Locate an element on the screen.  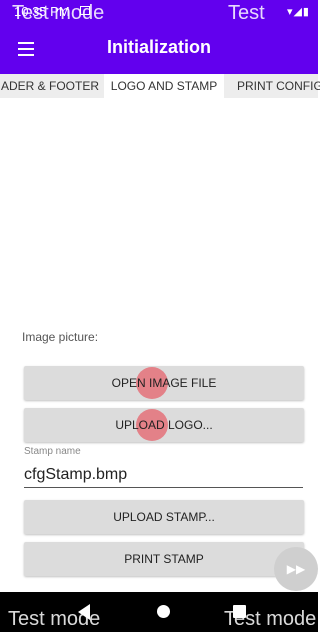
stamp-name-label: Stamp name is located at coordinates (52, 451).